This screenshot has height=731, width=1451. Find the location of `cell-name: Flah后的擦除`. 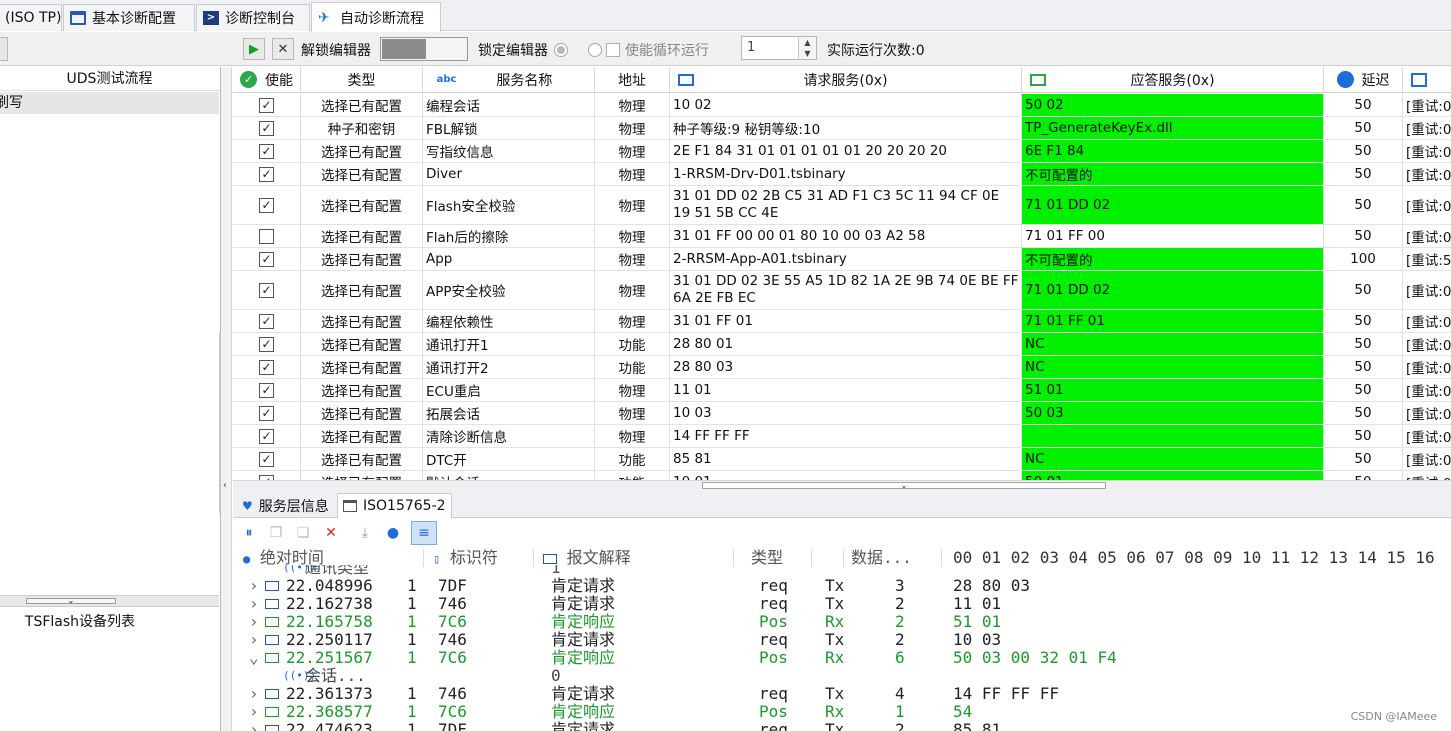

cell-name: Flah后的擦除 is located at coordinates (509, 236).